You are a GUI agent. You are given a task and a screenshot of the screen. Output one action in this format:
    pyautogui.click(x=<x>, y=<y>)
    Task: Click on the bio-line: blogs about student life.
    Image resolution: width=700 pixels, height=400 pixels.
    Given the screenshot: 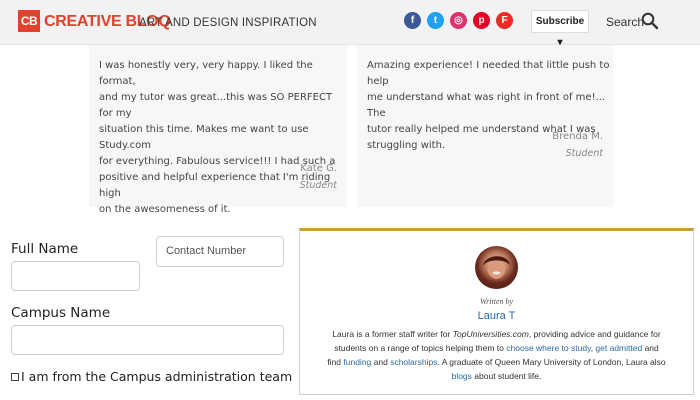 What is the action you would take?
    pyautogui.click(x=496, y=376)
    